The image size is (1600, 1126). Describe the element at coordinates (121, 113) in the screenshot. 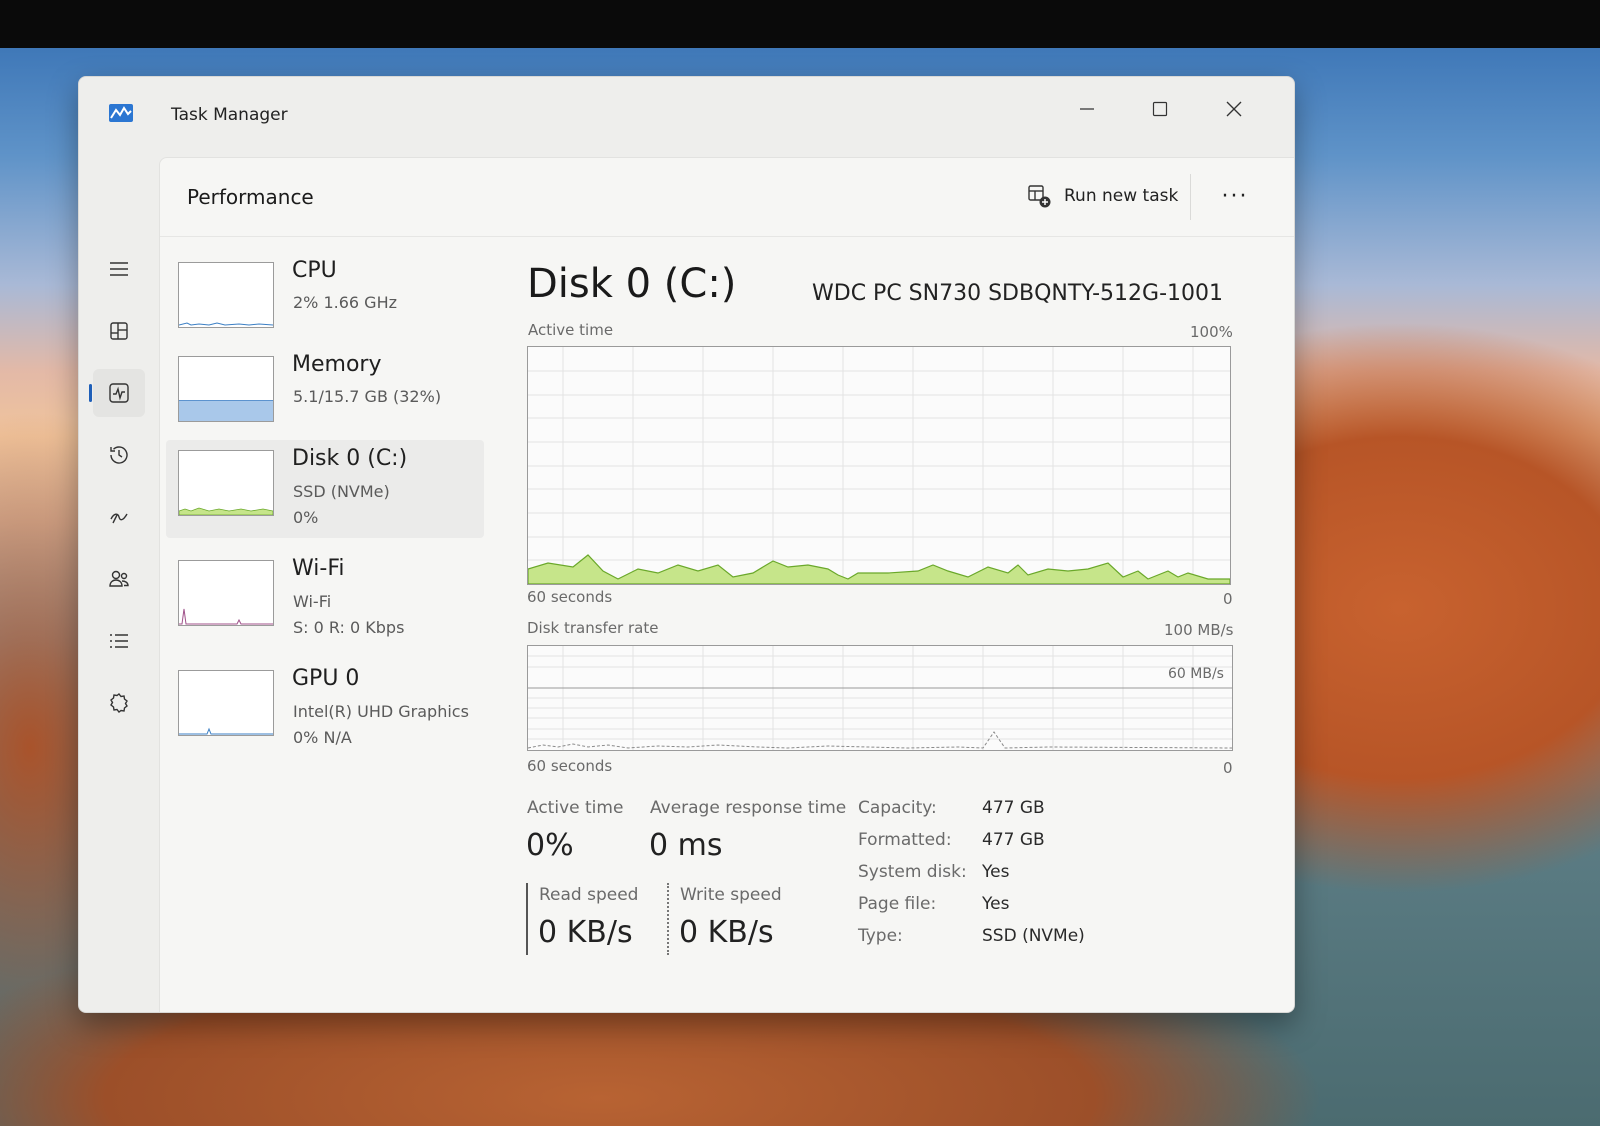

I see `task-manager-app-icon` at that location.